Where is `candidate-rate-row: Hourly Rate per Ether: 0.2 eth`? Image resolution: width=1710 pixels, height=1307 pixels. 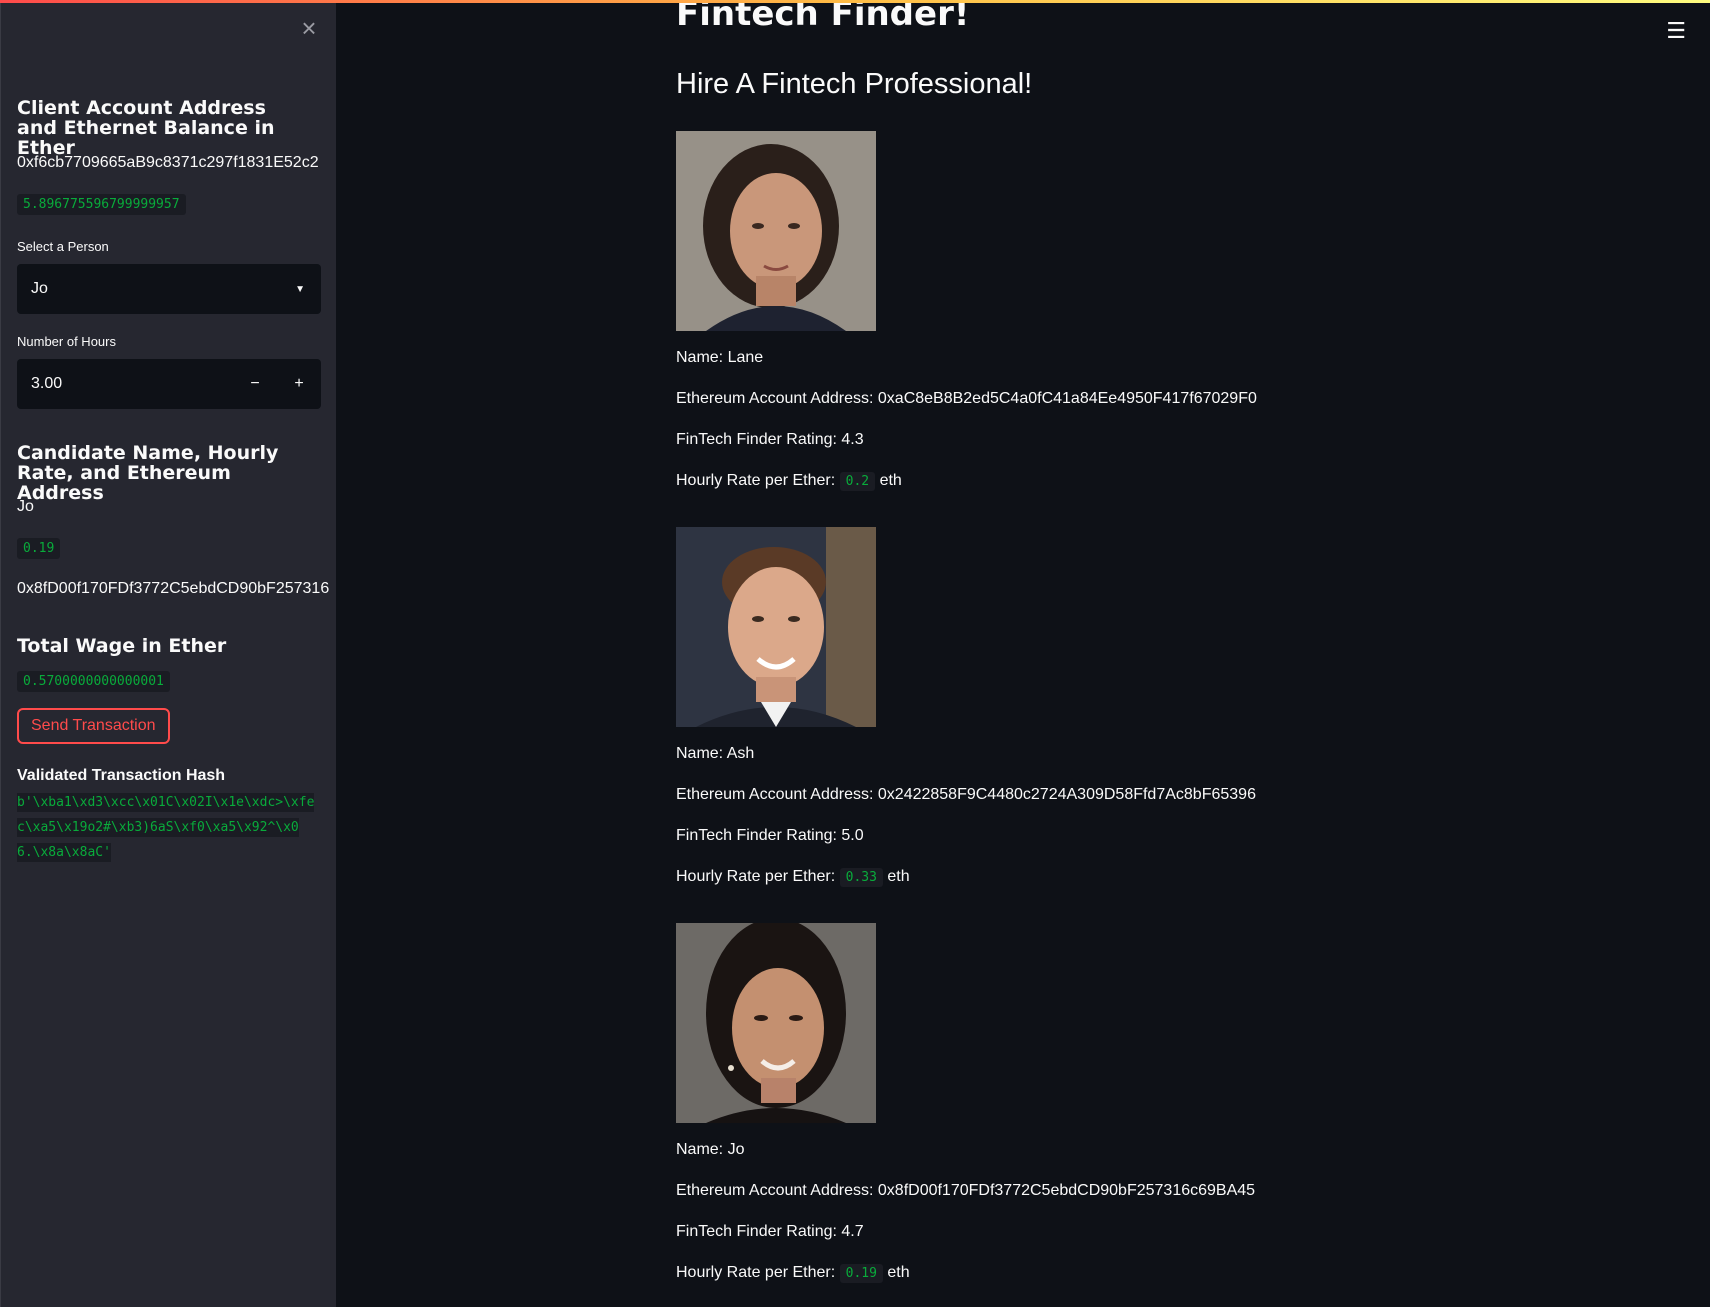 candidate-rate-row: Hourly Rate per Ether: 0.2 eth is located at coordinates (789, 481).